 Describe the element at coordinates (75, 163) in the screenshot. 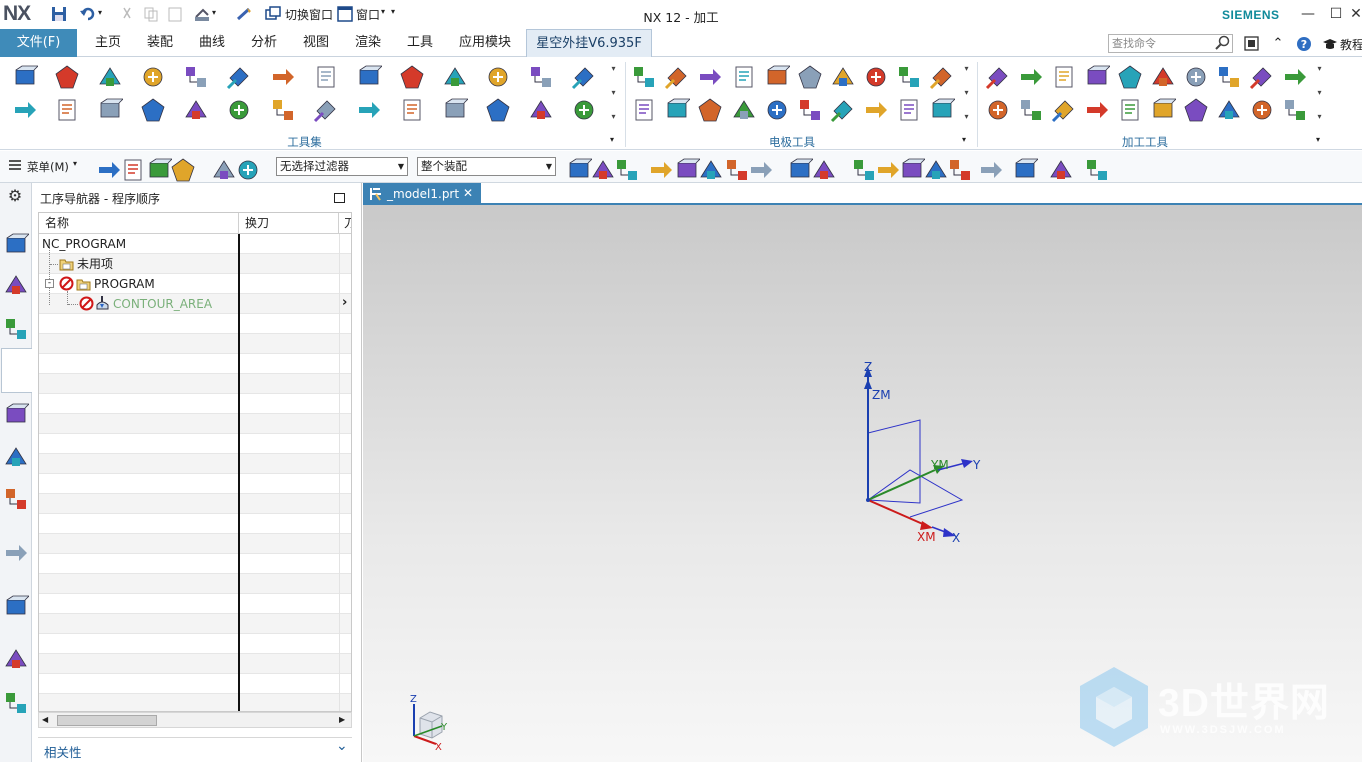

I see `menu-dropdown-icon: ▾` at that location.